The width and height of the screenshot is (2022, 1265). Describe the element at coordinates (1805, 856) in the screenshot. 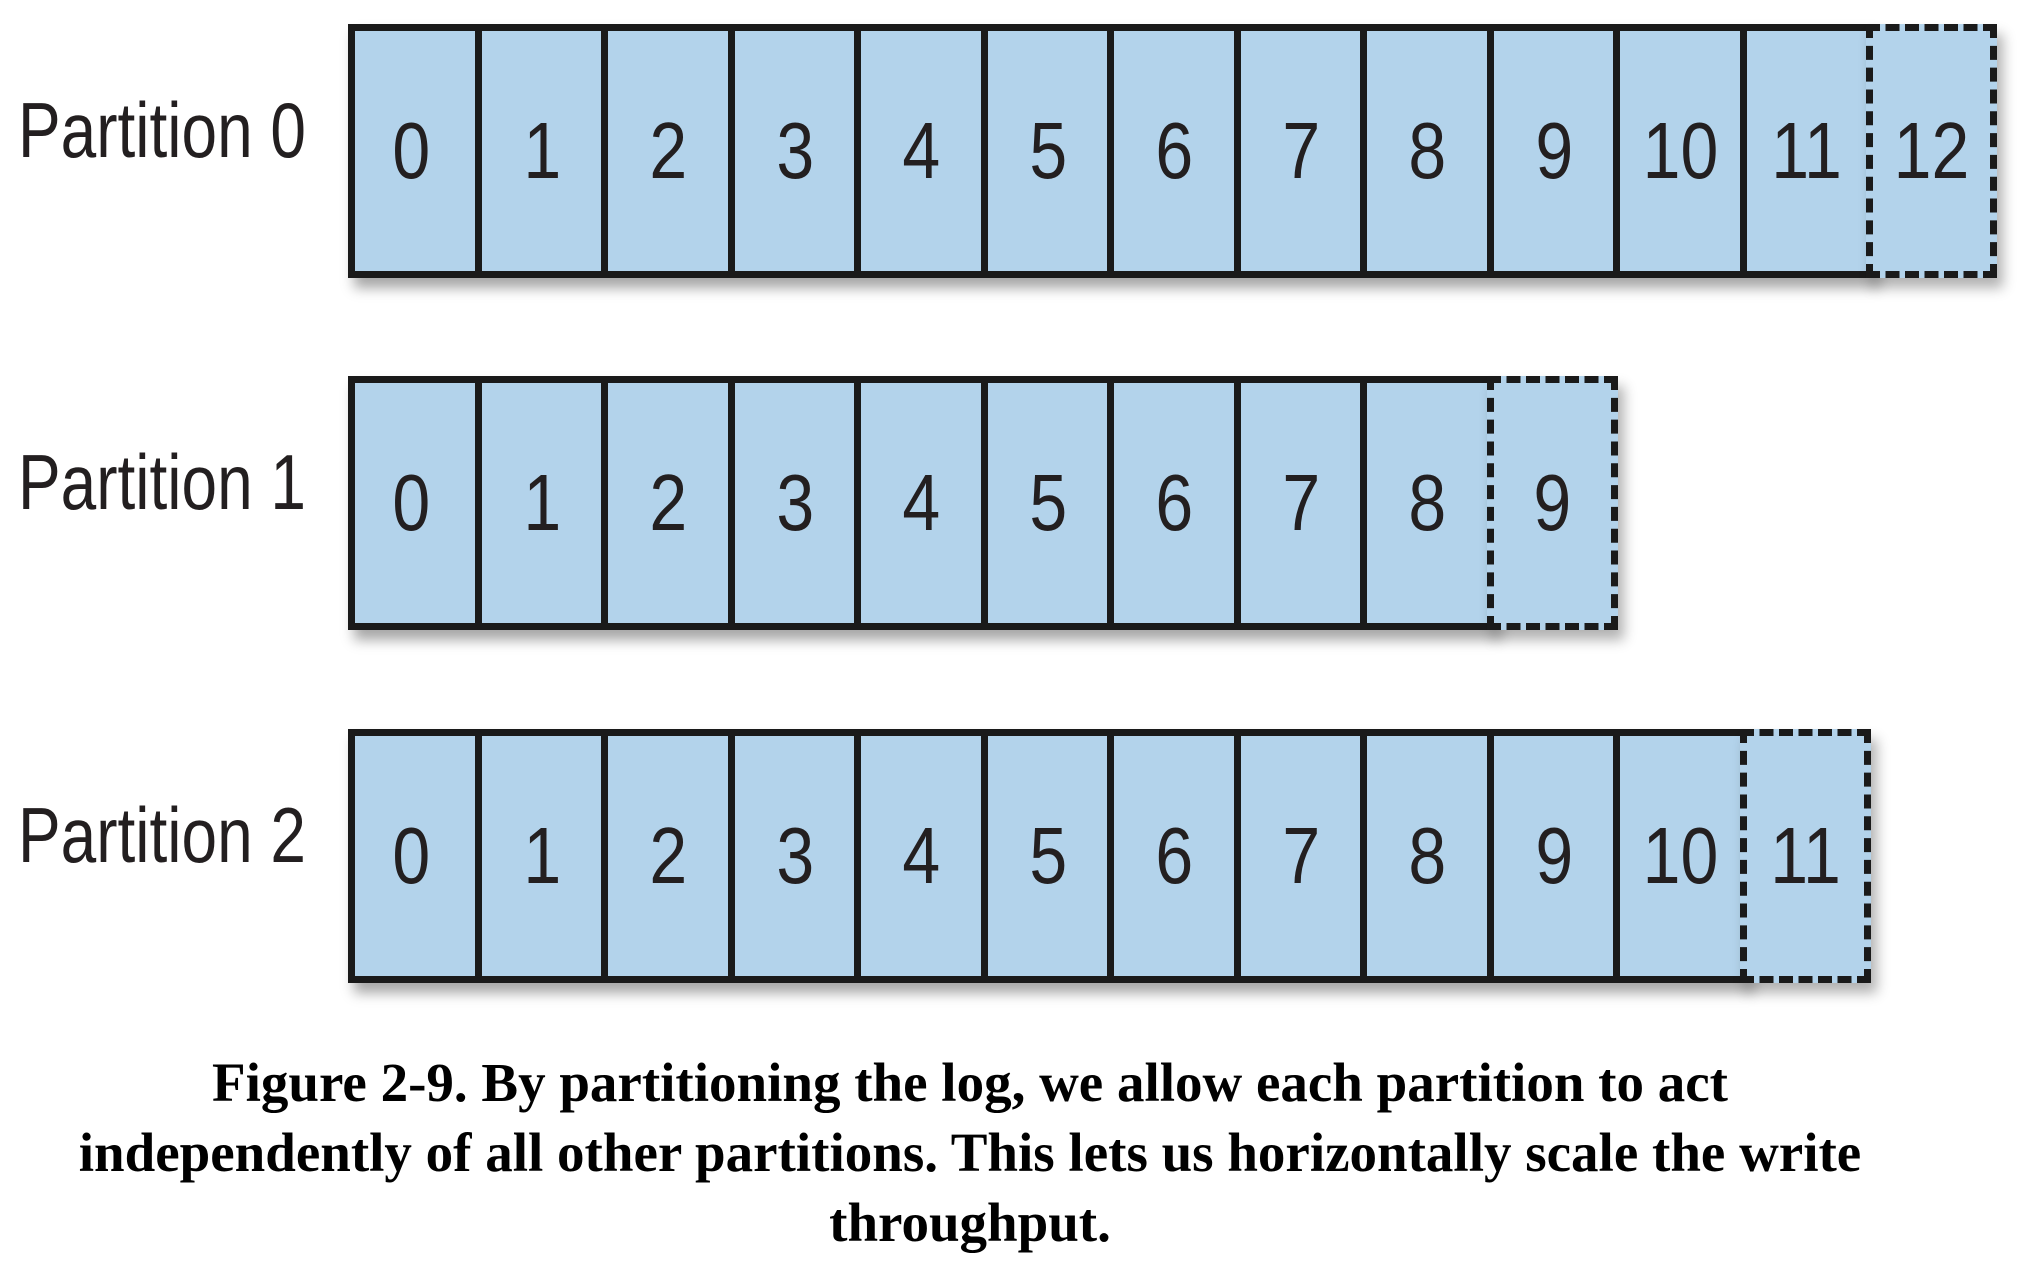

I see `next-offset-cell: 11` at that location.